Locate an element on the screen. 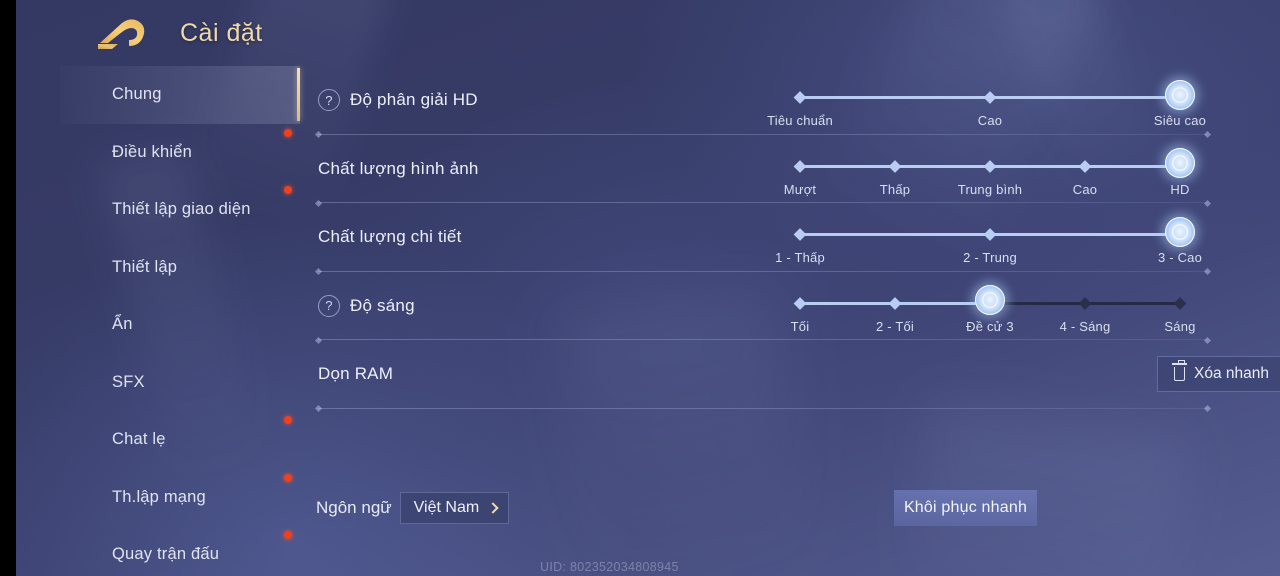 Image resolution: width=1280 pixels, height=576 pixels. settings-row-label: Dọn RAM is located at coordinates (356, 374).